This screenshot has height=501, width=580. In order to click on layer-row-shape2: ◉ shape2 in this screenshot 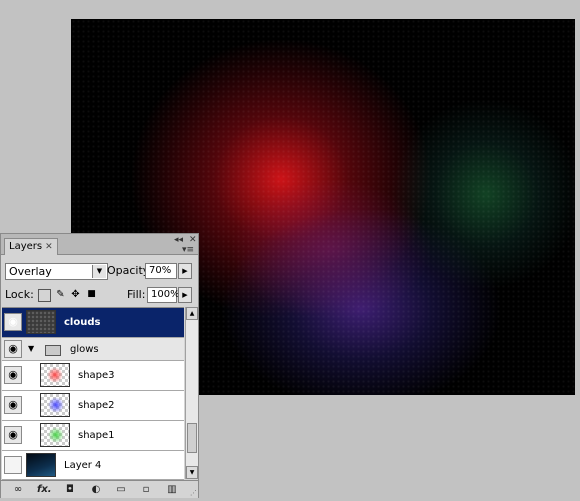, I will do `click(93, 406)`.